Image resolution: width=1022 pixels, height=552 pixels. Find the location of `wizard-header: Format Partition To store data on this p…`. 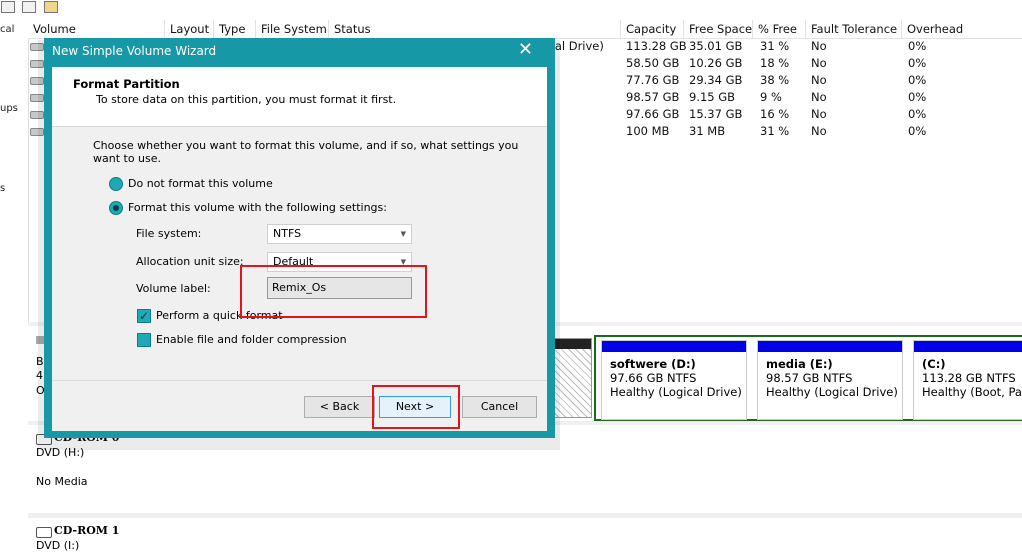

wizard-header: Format Partition To store data on this p… is located at coordinates (299, 97).